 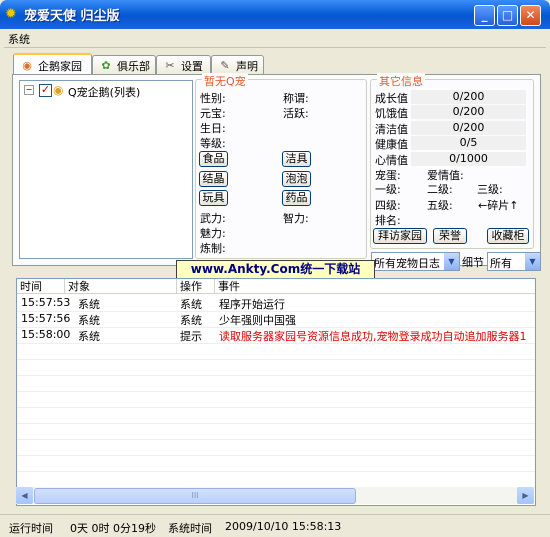 I want to click on maximize-button: □, so click(x=507, y=15).